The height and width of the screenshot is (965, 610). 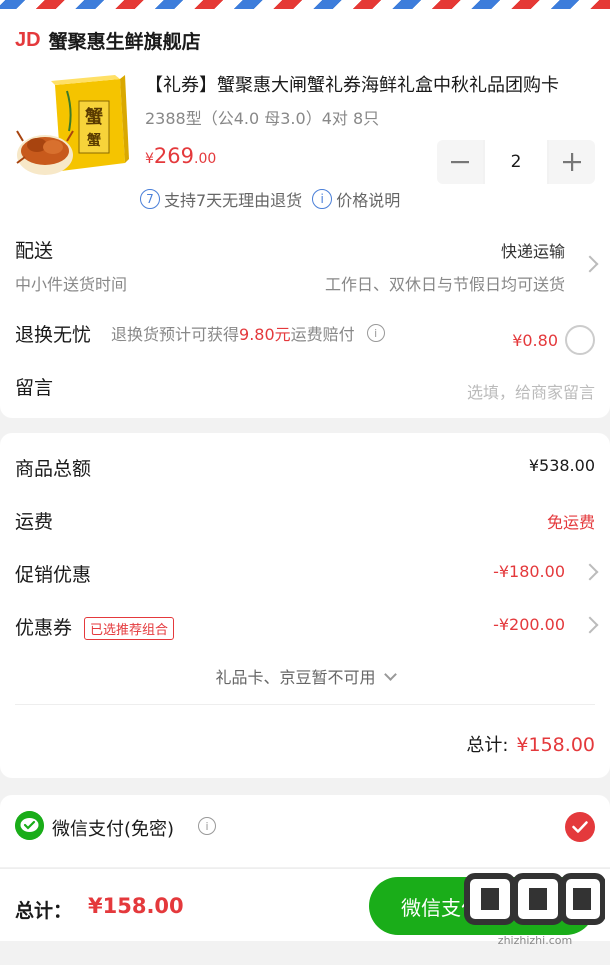 I want to click on goods-total-amount: ¥538.00, so click(x=561, y=465).